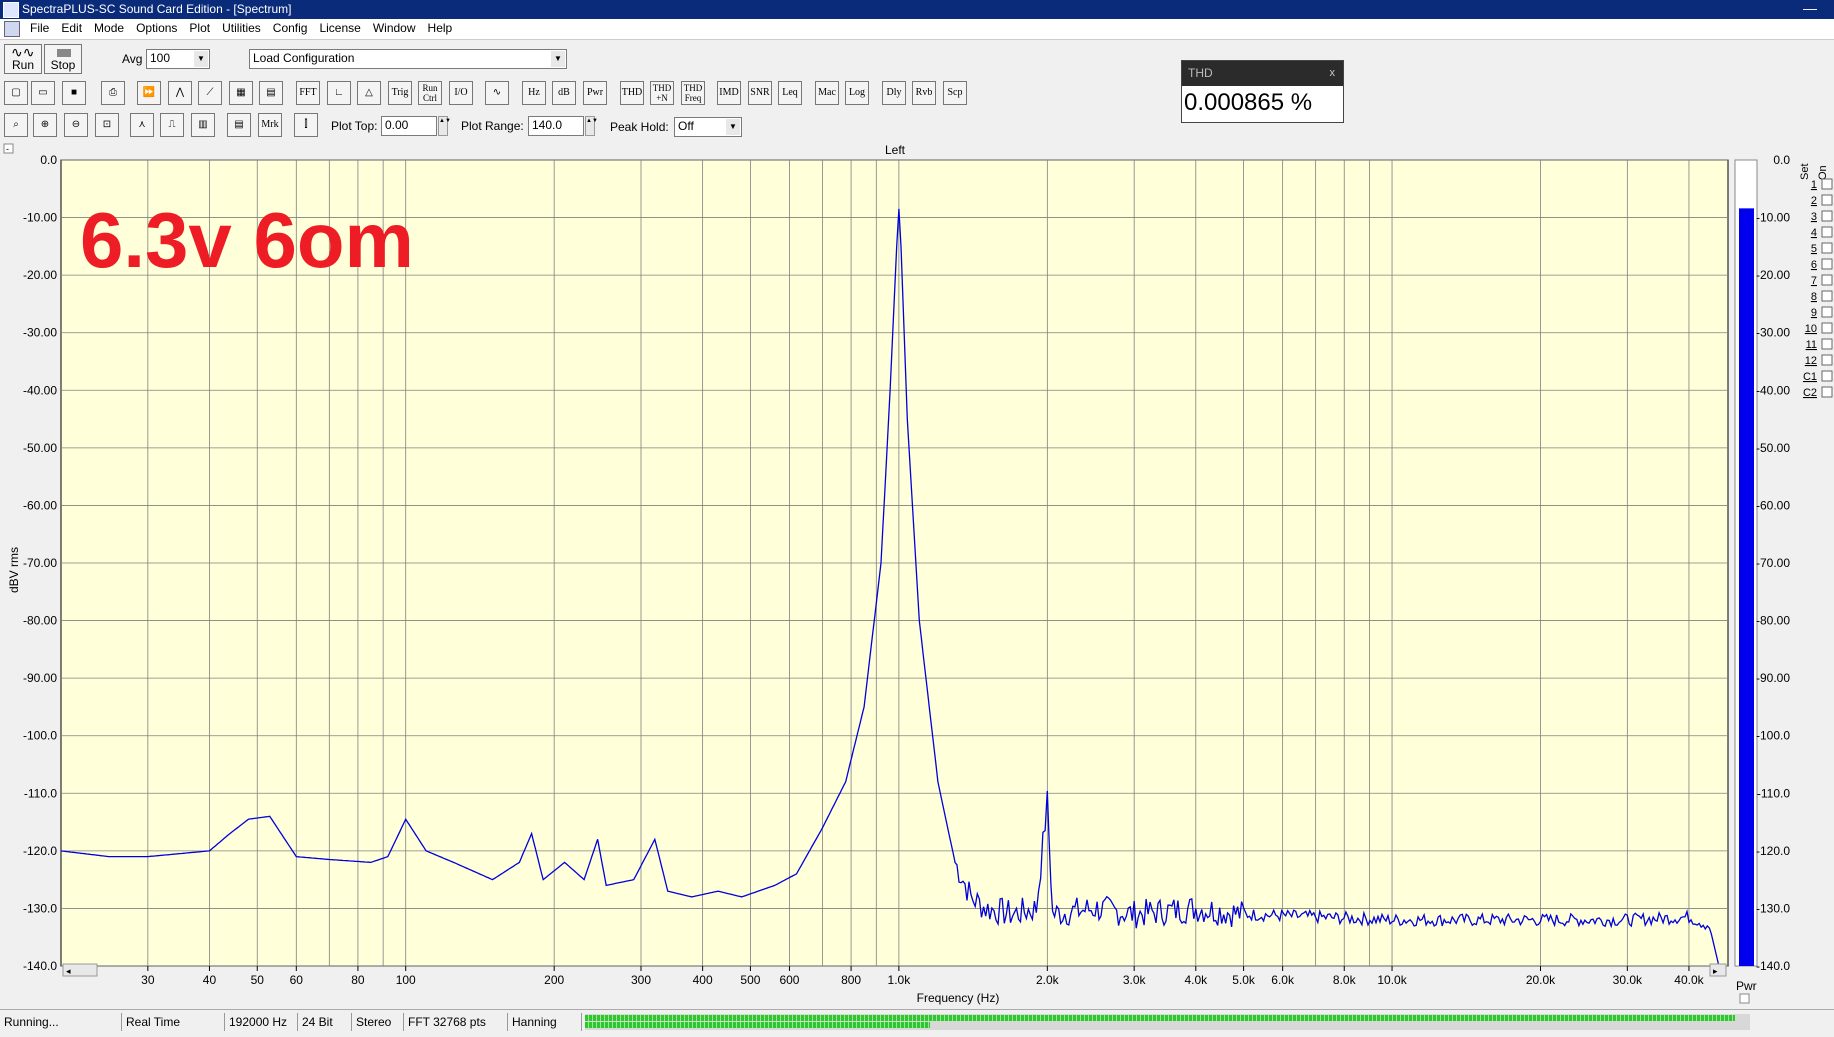 The height and width of the screenshot is (1037, 1834). I want to click on thd-button: THD, so click(632, 93).